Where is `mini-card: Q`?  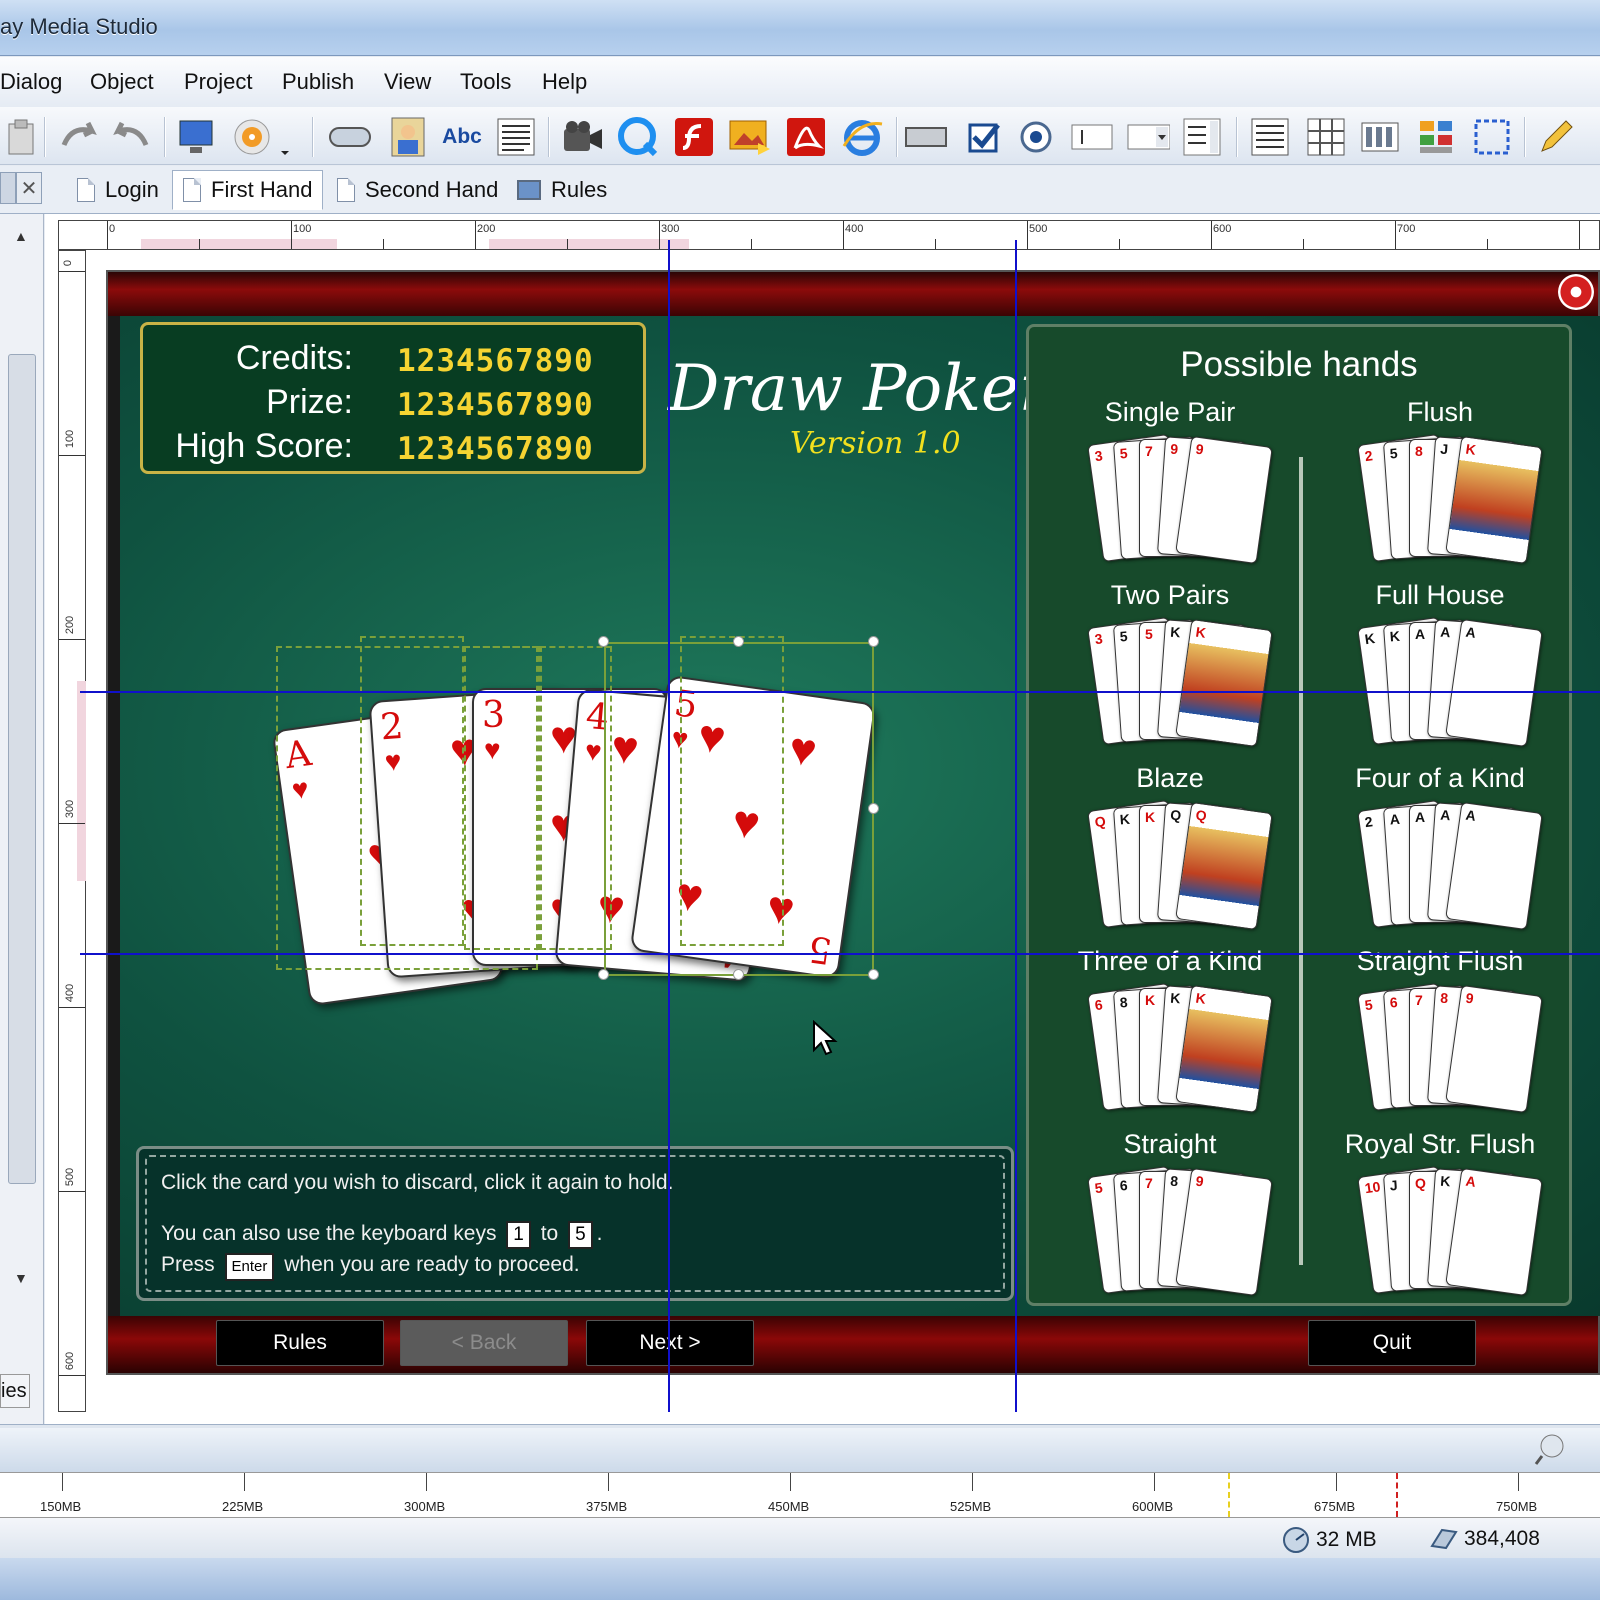
mini-card: Q is located at coordinates (1224, 866).